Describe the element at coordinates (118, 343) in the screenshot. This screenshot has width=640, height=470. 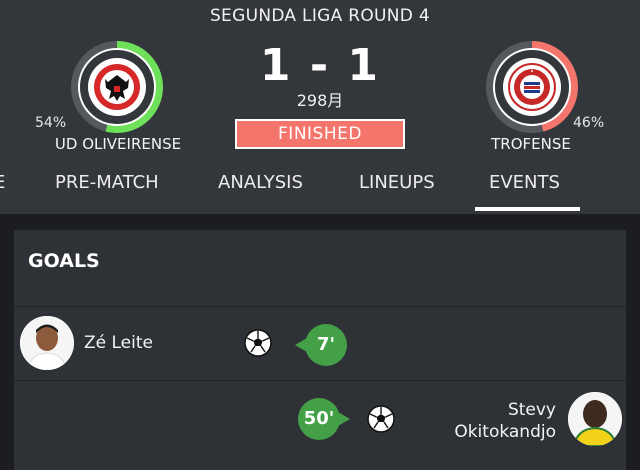
I see `goal-scorer-name: Zé Leite` at that location.